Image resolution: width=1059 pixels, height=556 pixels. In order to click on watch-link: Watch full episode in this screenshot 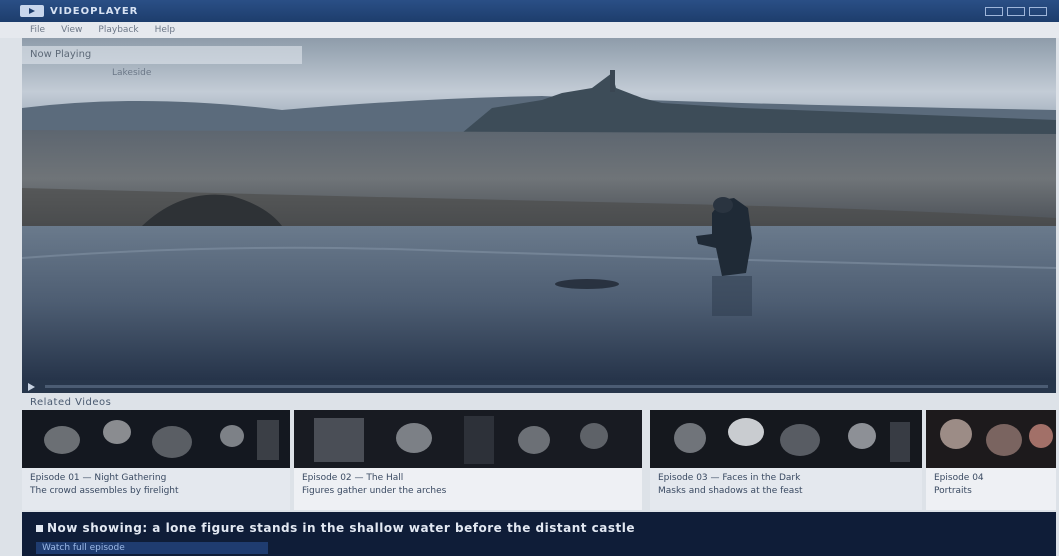, I will do `click(152, 548)`.